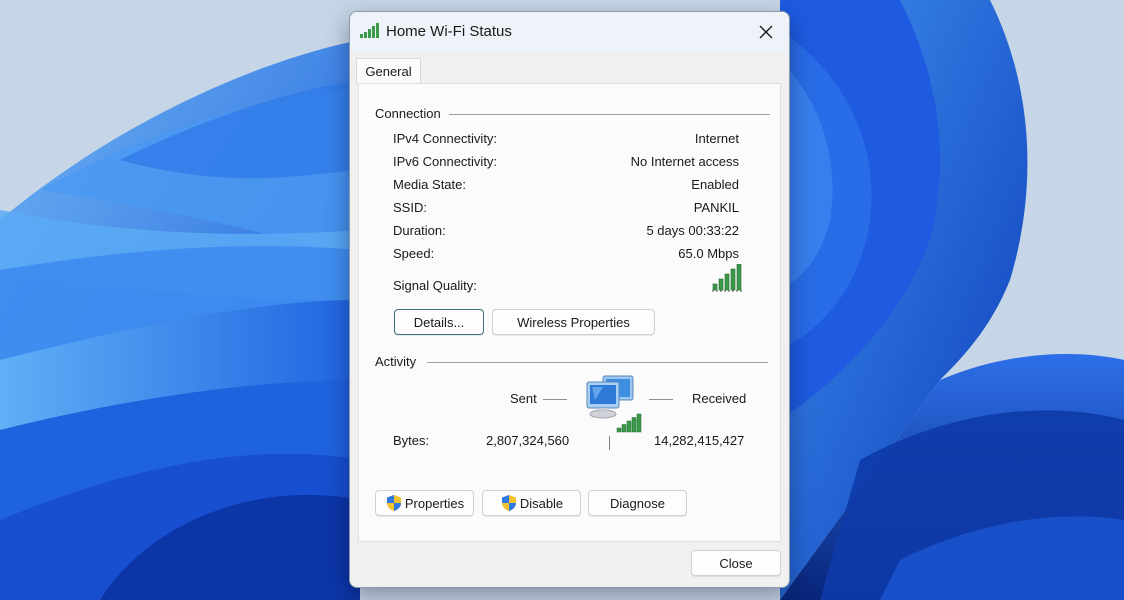  I want to click on activity-group-header: Activity, so click(396, 361).